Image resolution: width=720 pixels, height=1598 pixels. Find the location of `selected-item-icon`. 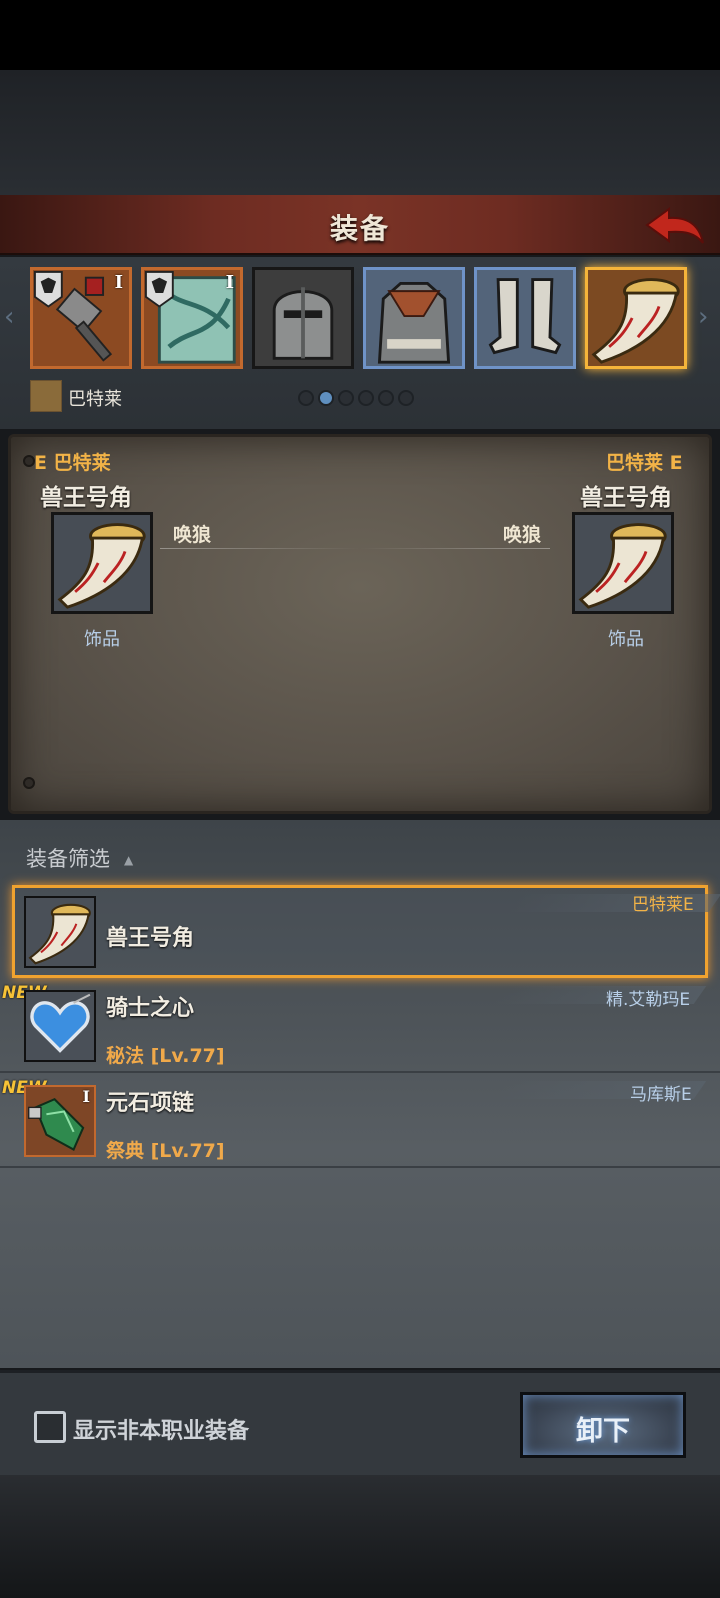

selected-item-icon is located at coordinates (623, 563).